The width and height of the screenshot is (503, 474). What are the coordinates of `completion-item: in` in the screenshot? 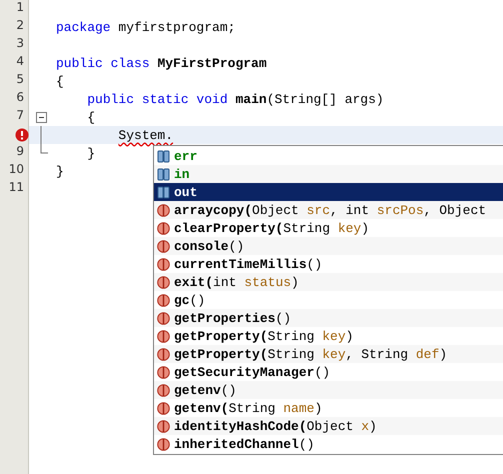 It's located at (328, 174).